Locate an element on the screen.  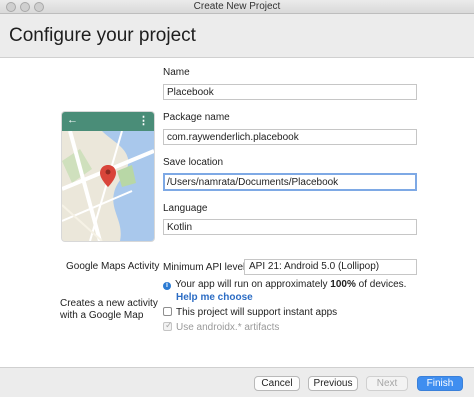
phone-toolbar: ← ⋮ is located at coordinates (108, 121).